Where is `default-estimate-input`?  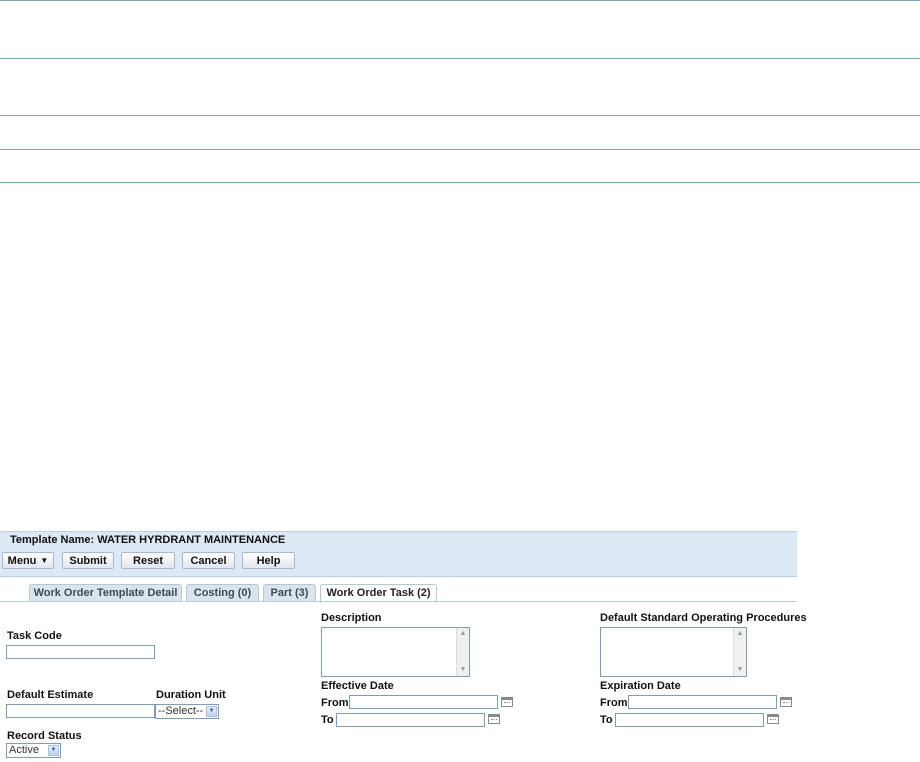
default-estimate-input is located at coordinates (80, 711).